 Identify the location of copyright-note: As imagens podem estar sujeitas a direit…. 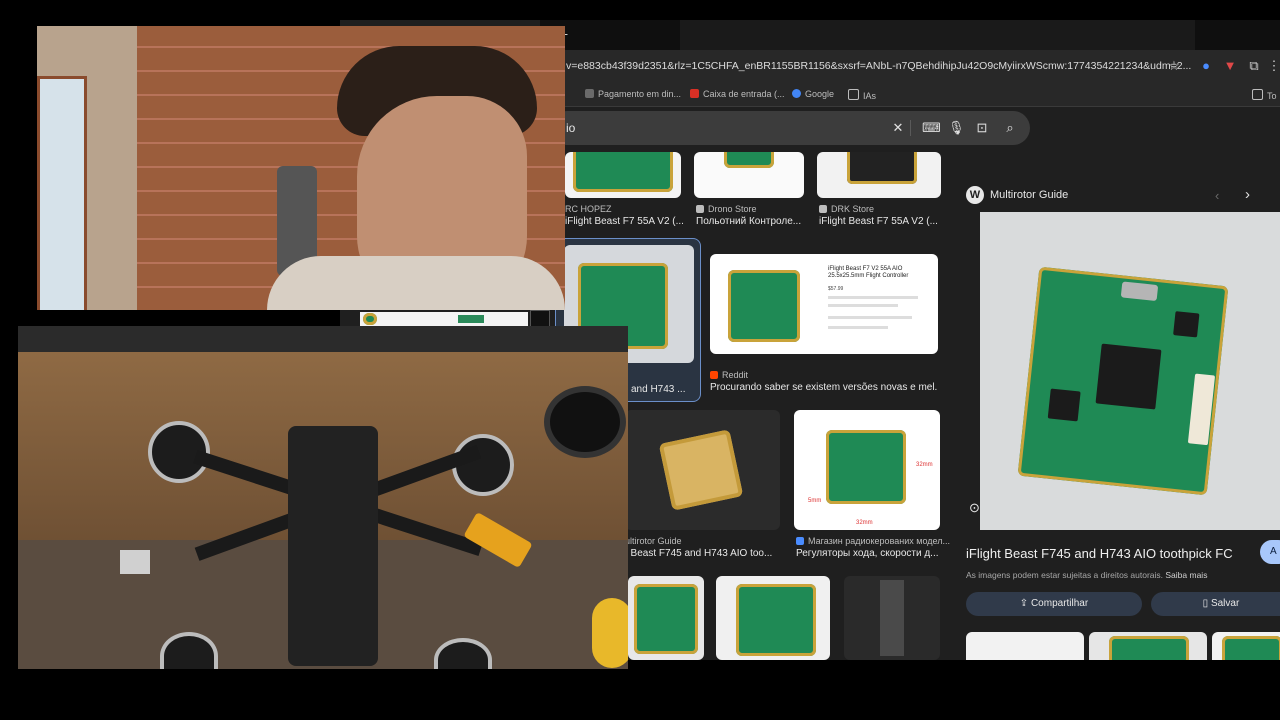
(1087, 575).